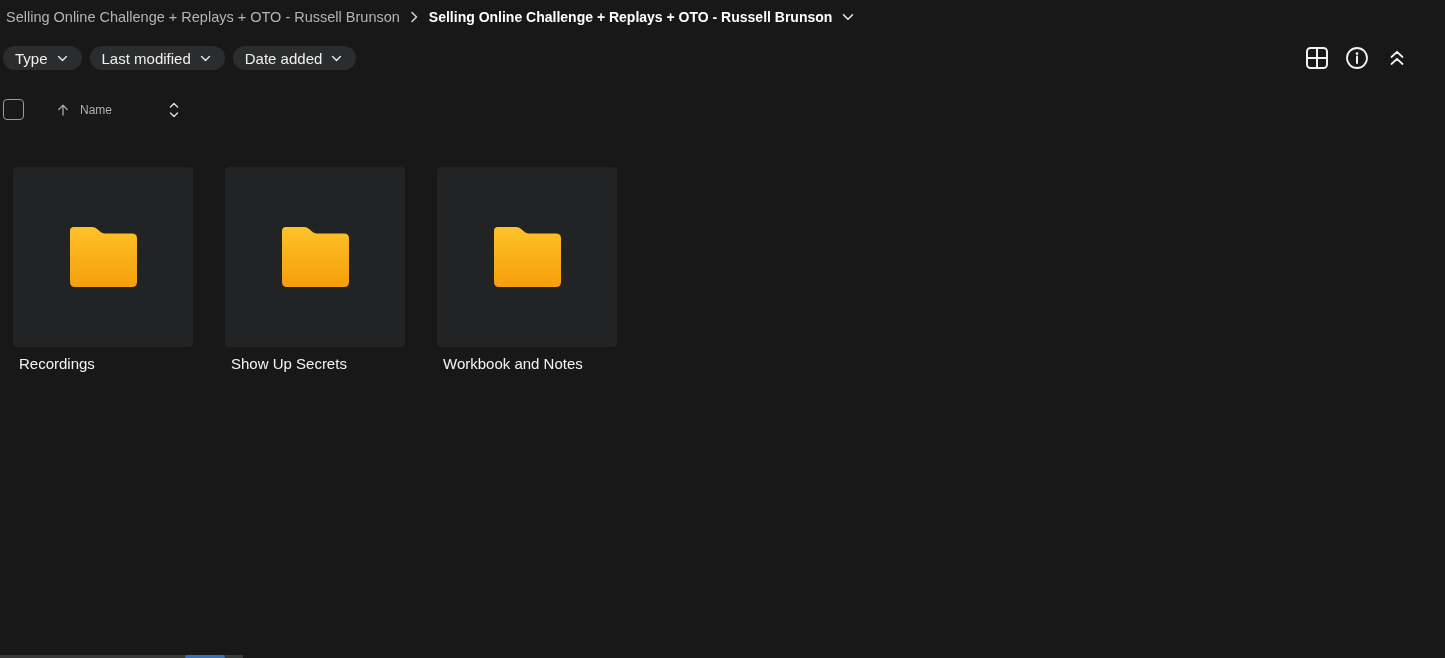  Describe the element at coordinates (56, 364) in the screenshot. I see `folder-name: Recordings` at that location.